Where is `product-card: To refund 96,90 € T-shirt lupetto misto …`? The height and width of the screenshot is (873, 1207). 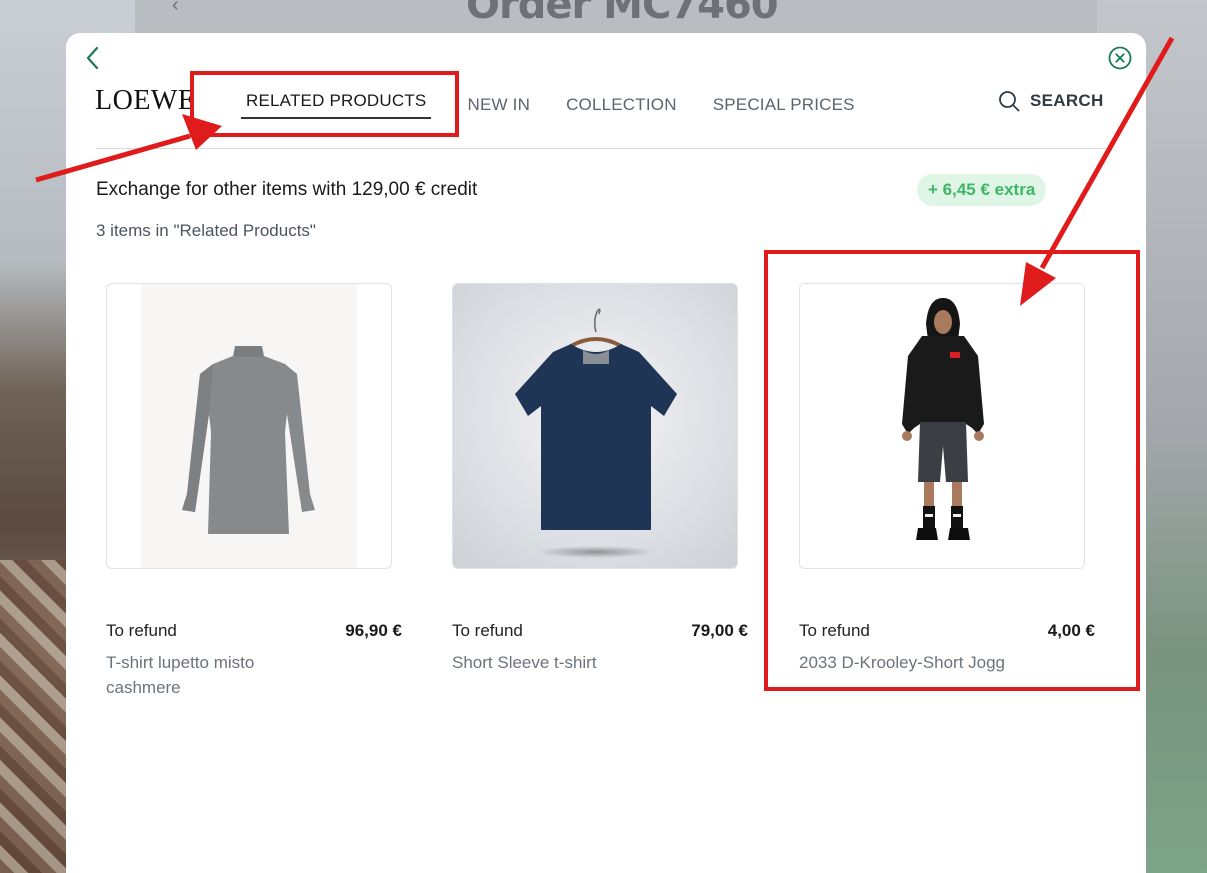
product-card: To refund 96,90 € T-shirt lupetto misto … is located at coordinates (254, 491).